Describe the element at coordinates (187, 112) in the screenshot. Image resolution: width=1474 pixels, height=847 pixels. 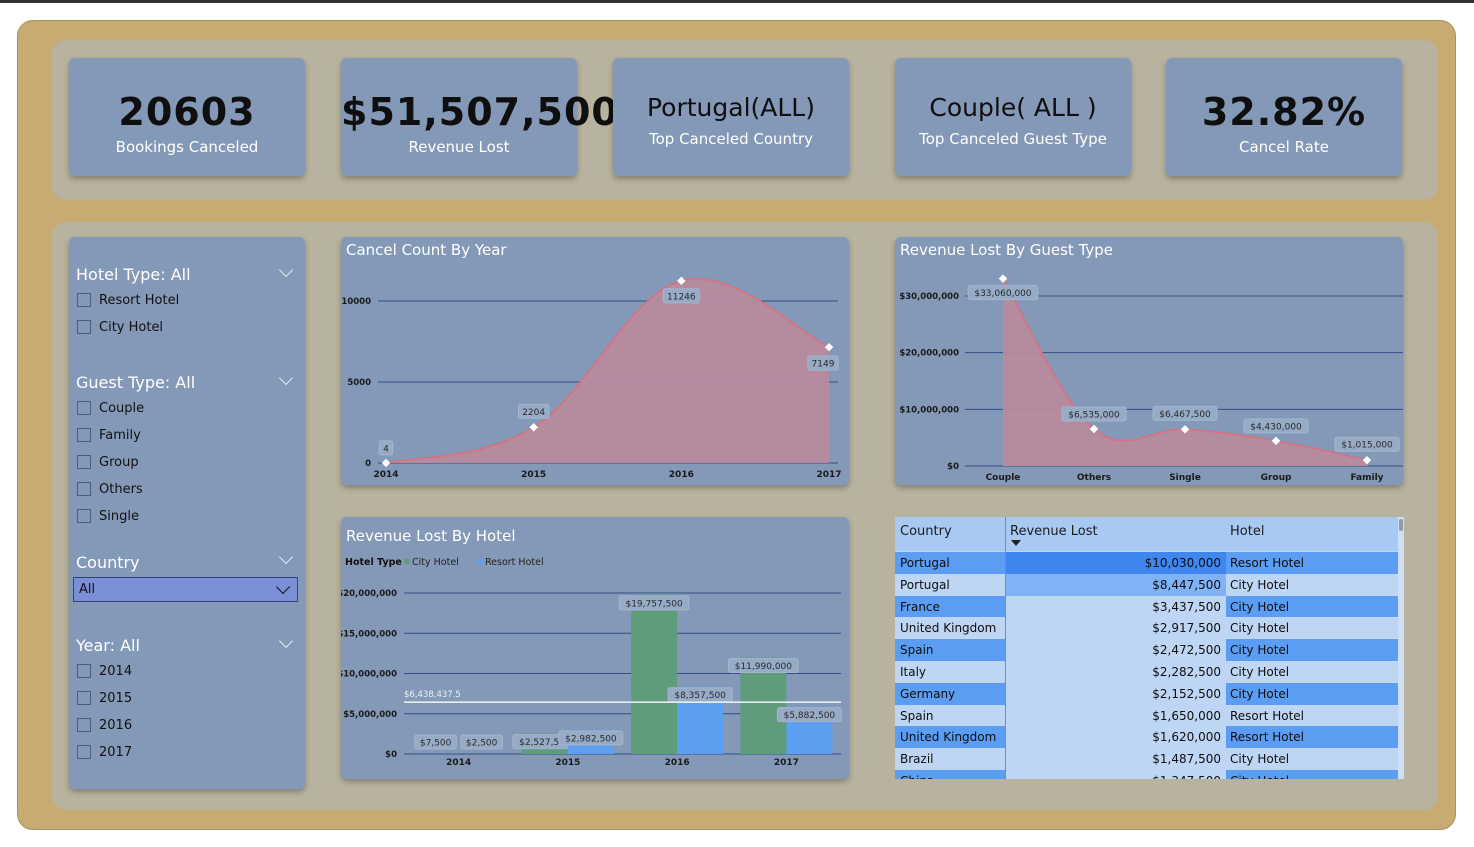
I see `kpi-value: 20603` at that location.